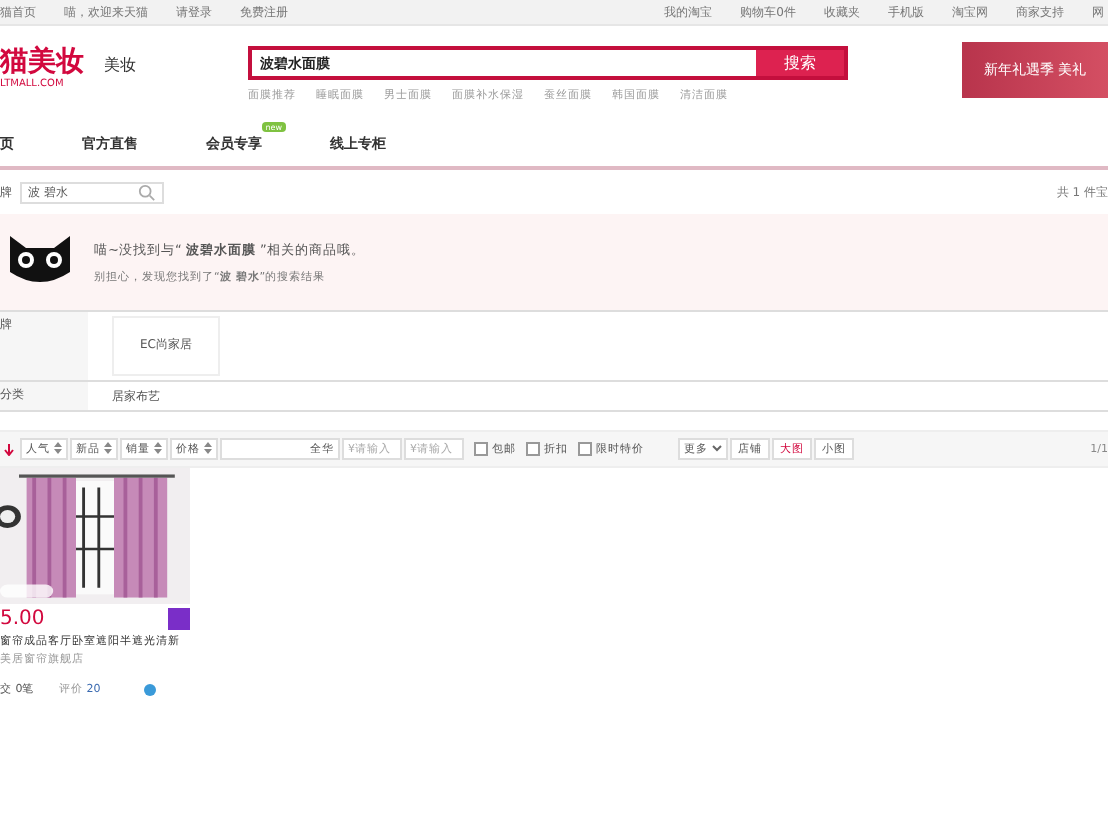 The width and height of the screenshot is (1108, 814). I want to click on search-icon, so click(147, 192).